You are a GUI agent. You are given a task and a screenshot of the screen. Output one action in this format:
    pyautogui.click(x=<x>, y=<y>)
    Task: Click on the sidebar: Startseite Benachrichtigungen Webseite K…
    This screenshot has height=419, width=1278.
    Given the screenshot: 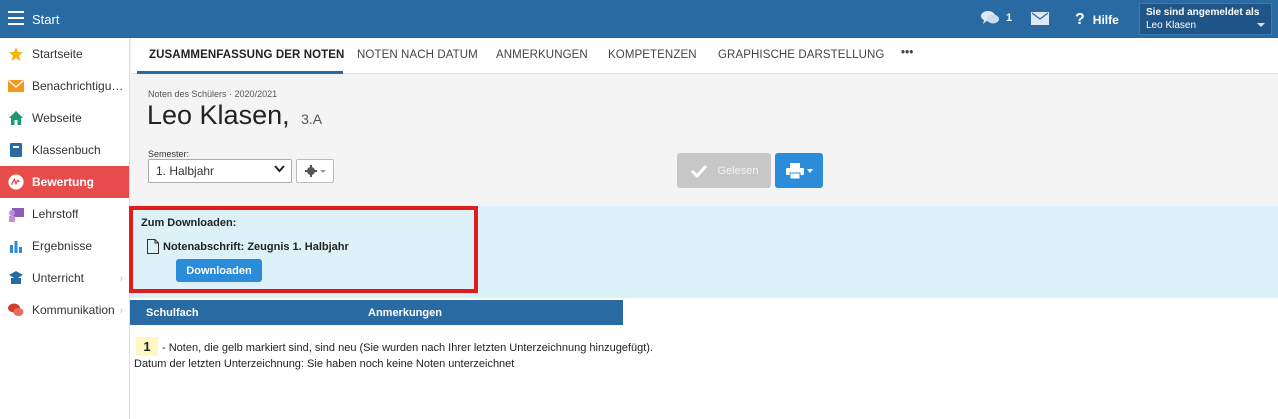 What is the action you would take?
    pyautogui.click(x=65, y=228)
    